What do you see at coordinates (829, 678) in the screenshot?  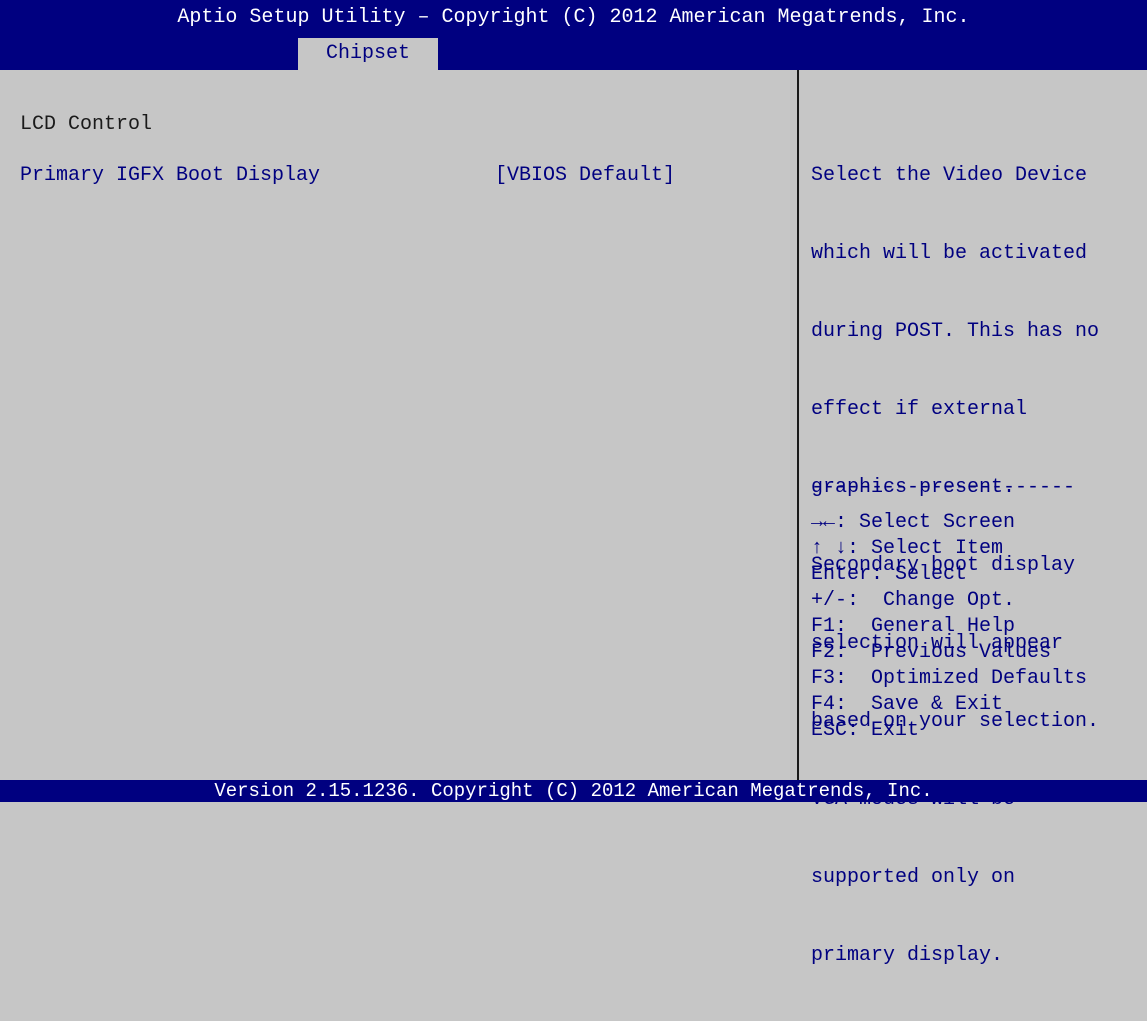 I see `key-label: F3:` at bounding box center [829, 678].